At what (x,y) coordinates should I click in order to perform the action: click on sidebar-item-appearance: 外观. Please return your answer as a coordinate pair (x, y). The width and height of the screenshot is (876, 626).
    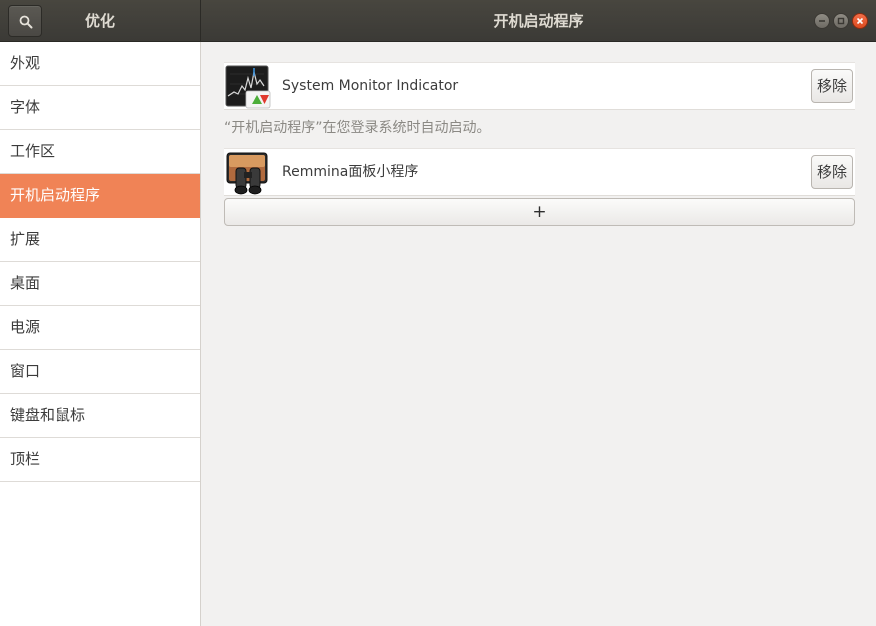
    Looking at the image, I should click on (100, 64).